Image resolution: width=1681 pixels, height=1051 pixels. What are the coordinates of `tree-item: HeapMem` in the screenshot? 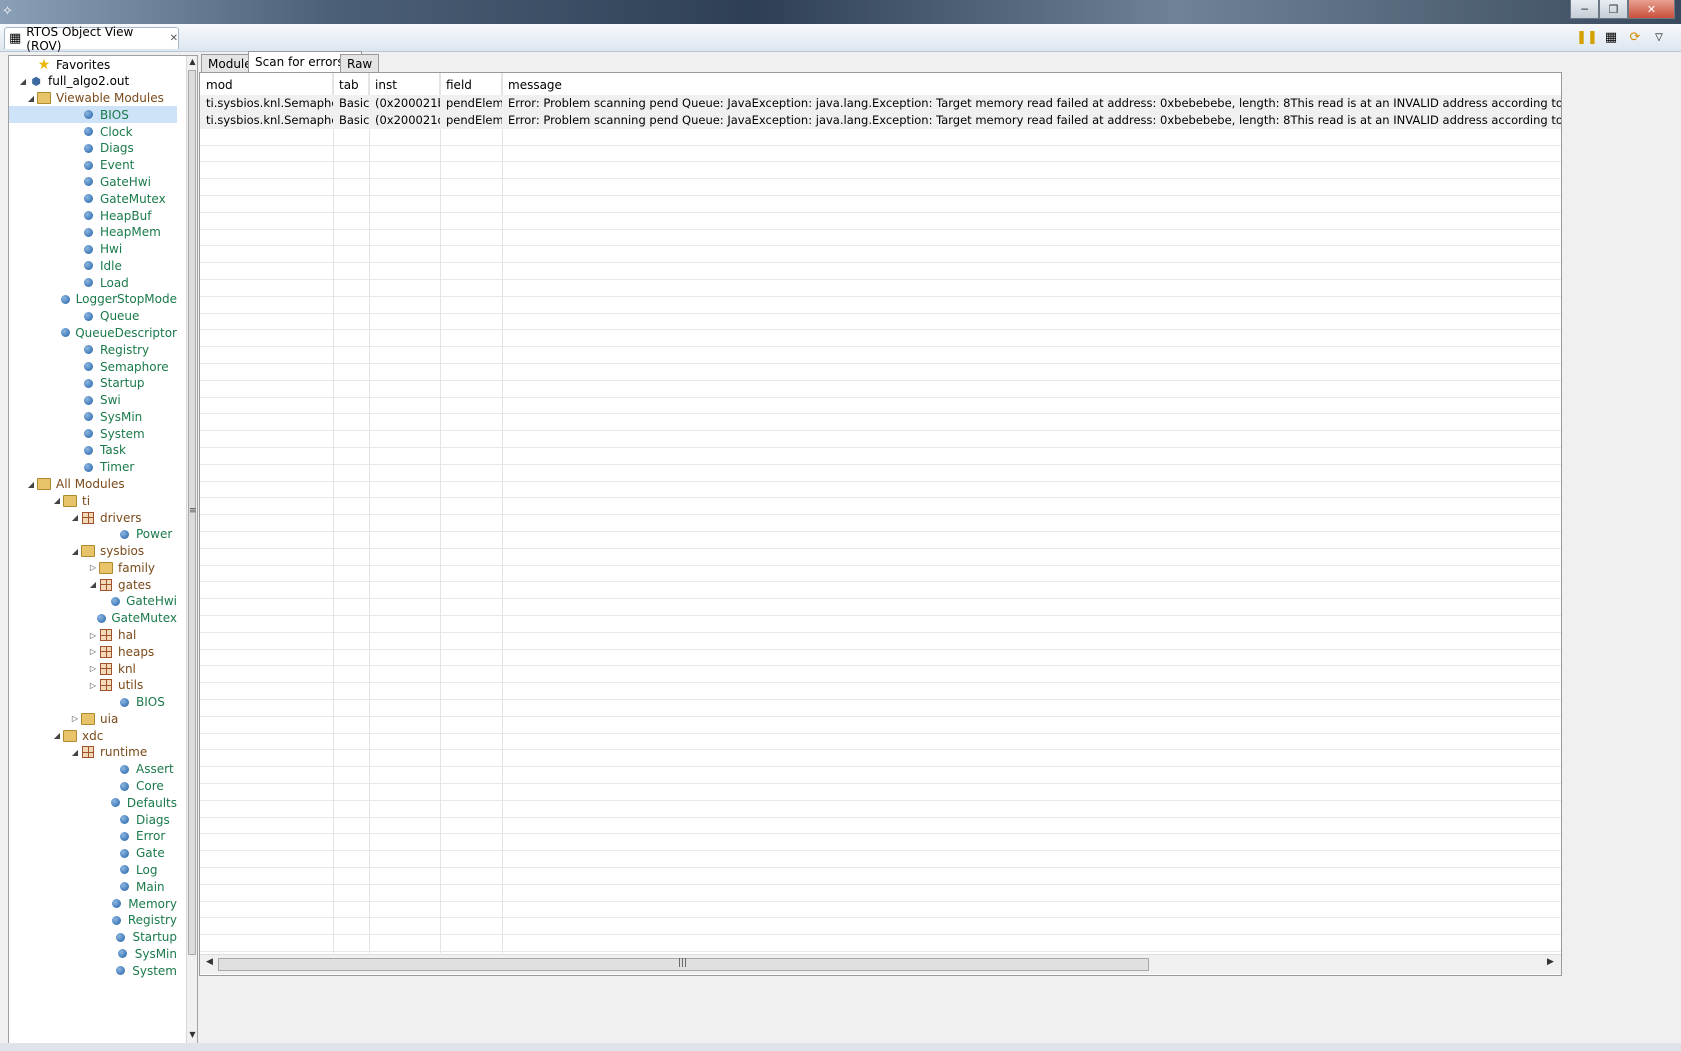 It's located at (93, 232).